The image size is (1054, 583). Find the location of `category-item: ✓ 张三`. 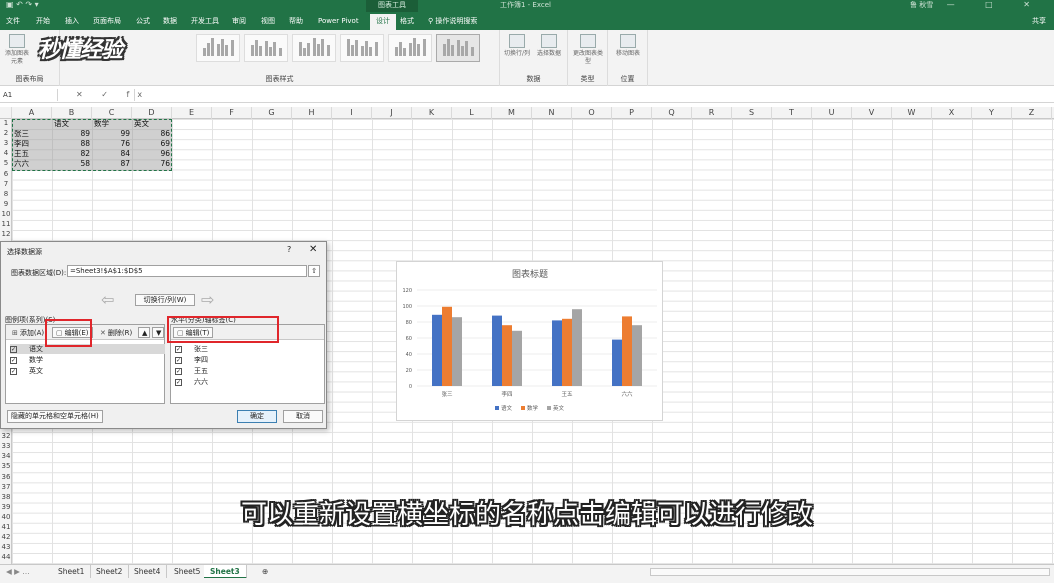

category-item: ✓ 张三 is located at coordinates (247, 349).